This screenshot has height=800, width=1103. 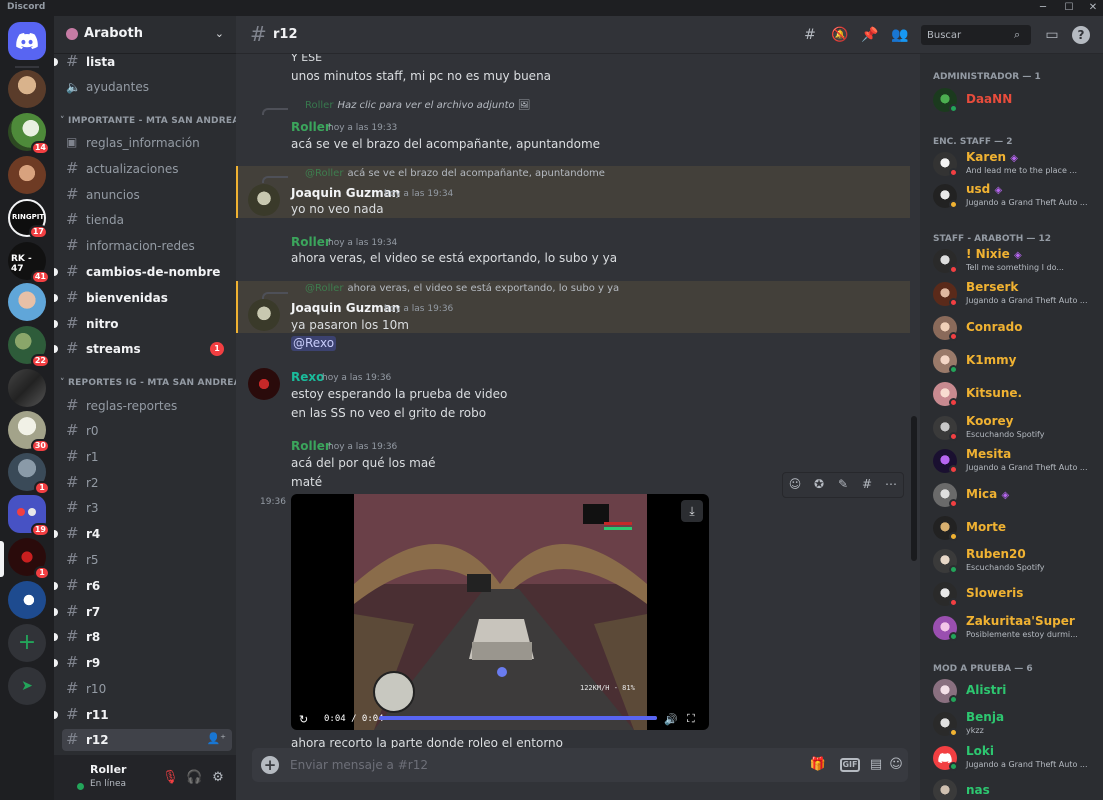 What do you see at coordinates (1069, 8) in the screenshot?
I see `maximize-button: ☐` at bounding box center [1069, 8].